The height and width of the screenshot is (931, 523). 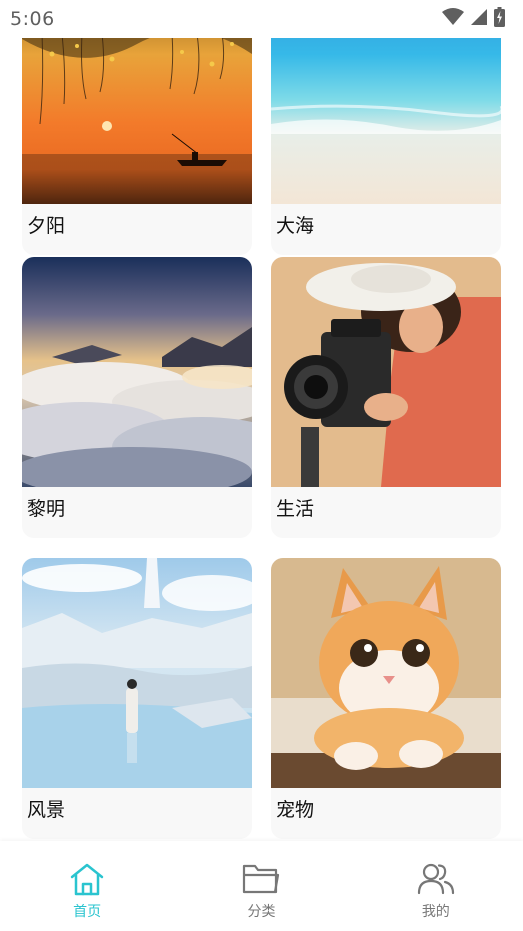 I want to click on nav-category: 分类, so click(x=261, y=886).